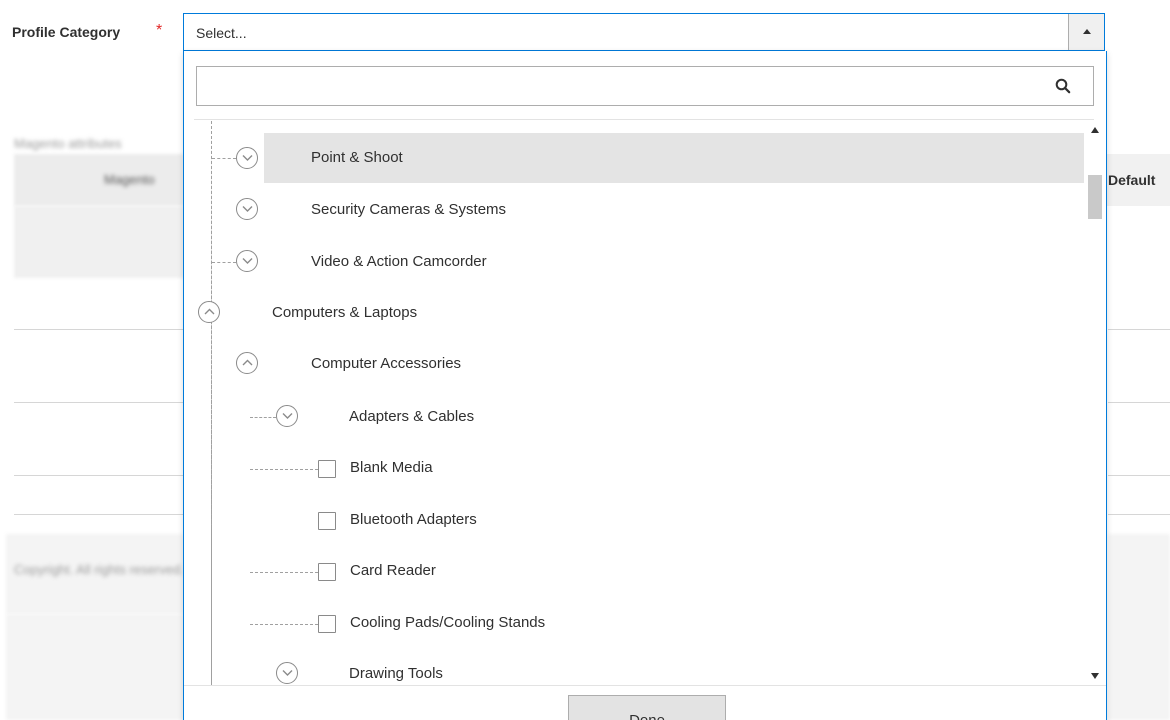 The height and width of the screenshot is (720, 1170). What do you see at coordinates (634, 158) in the screenshot?
I see `tree-item-point-and-shoot: Point & Shoot` at bounding box center [634, 158].